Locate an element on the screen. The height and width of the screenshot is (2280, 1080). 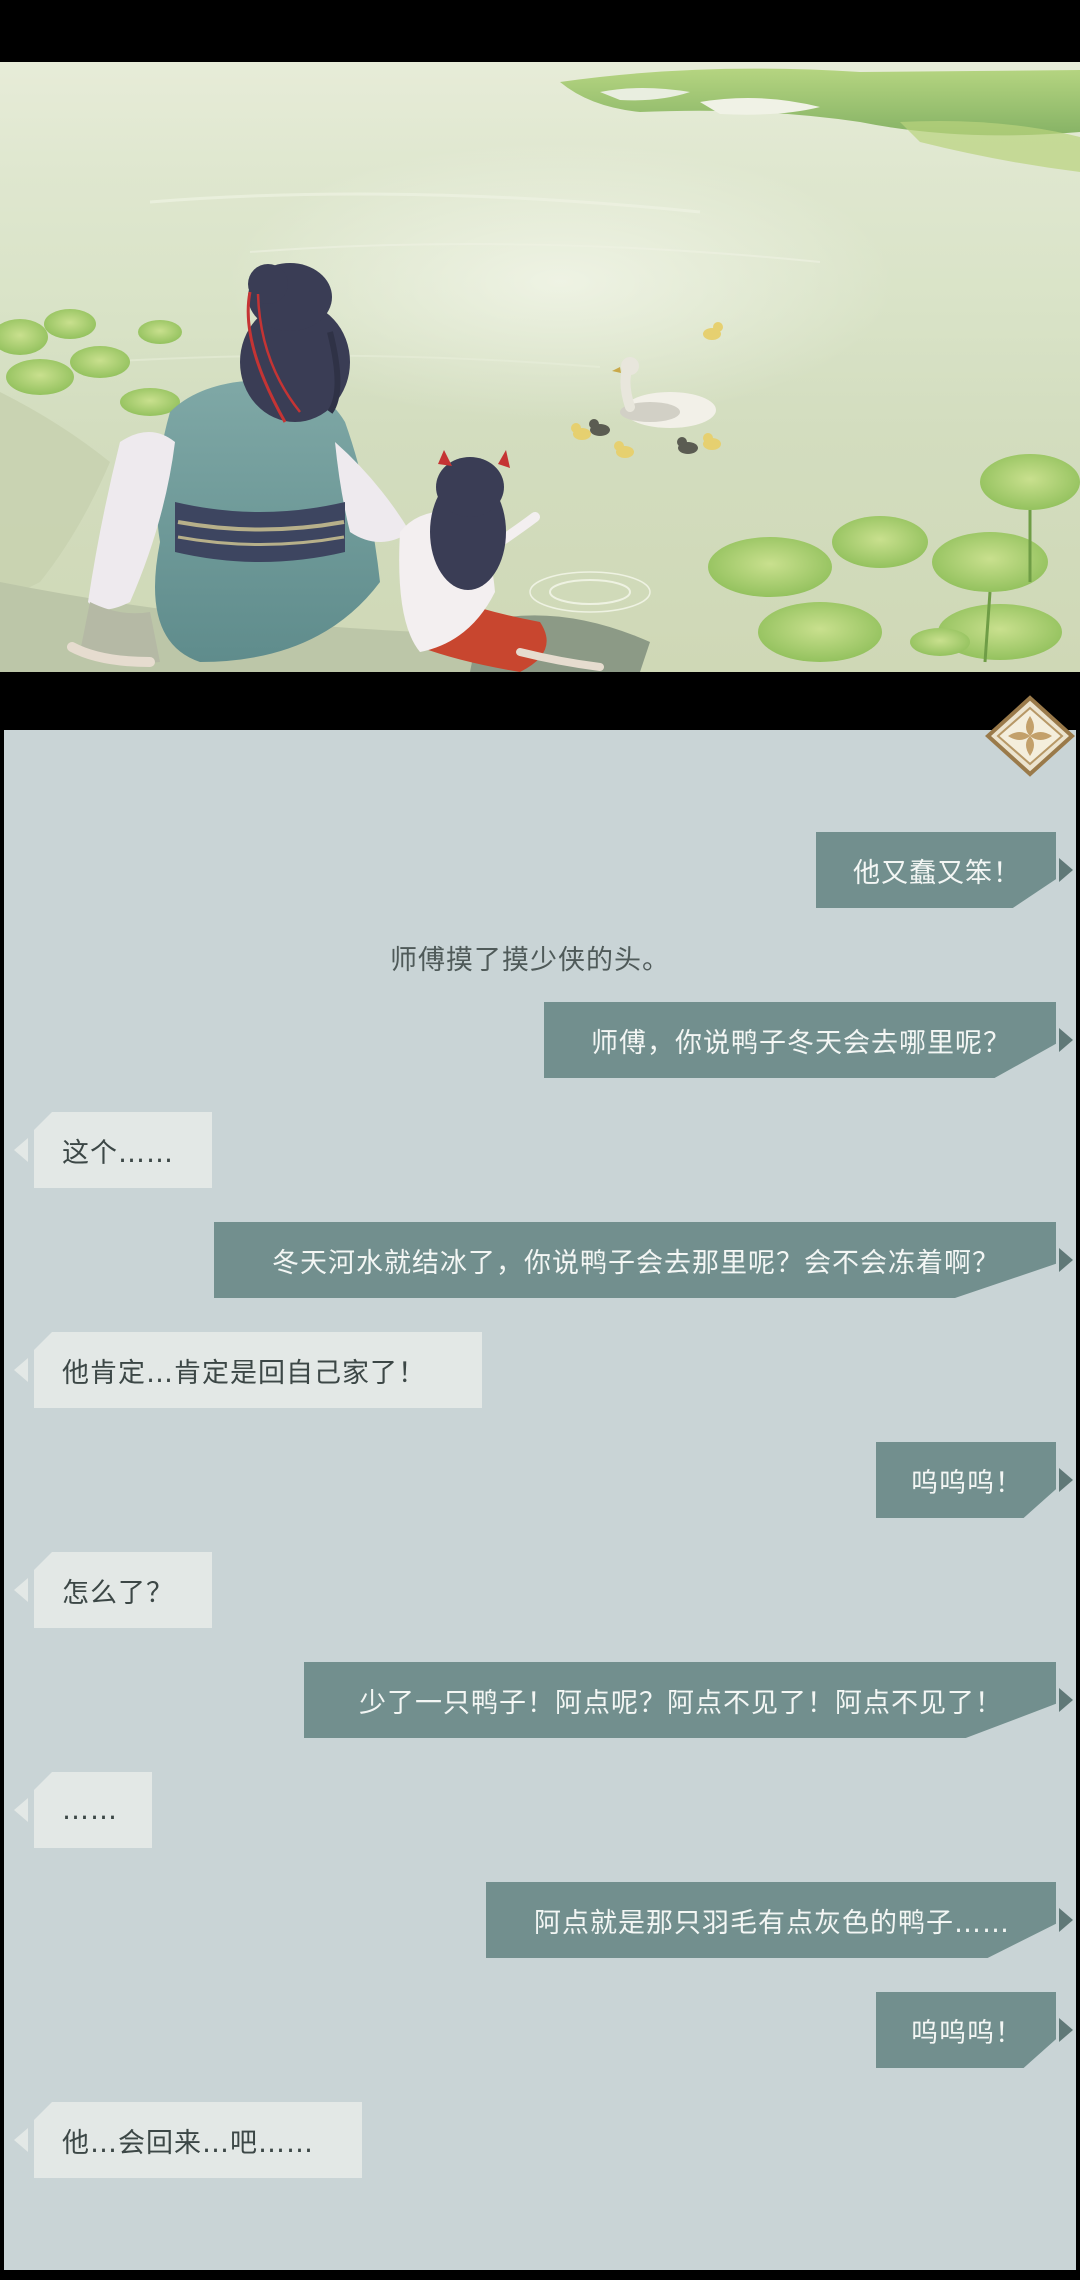
master-bubble: 他肯定…肯定是回自己家了！ is located at coordinates (258, 1370).